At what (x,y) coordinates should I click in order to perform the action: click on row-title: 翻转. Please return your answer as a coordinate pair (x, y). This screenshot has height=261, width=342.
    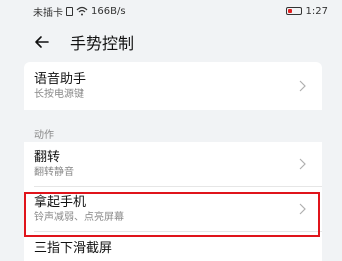
    Looking at the image, I should click on (47, 157).